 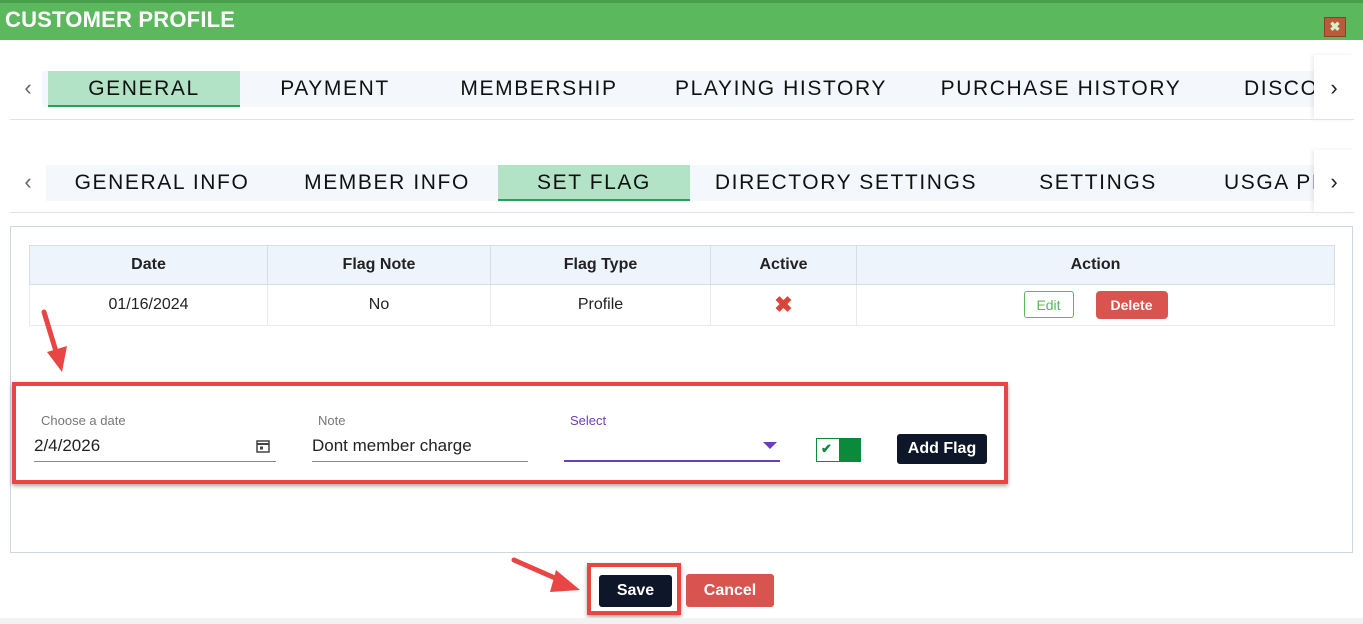 I want to click on date-field-label: Choose a date, so click(x=83, y=420).